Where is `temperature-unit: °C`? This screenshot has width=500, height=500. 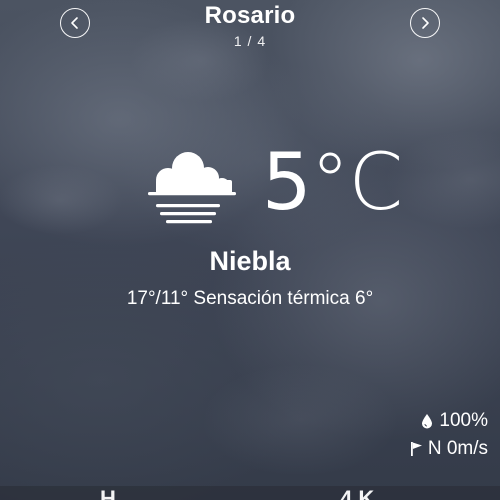
temperature-unit: °C is located at coordinates (356, 183).